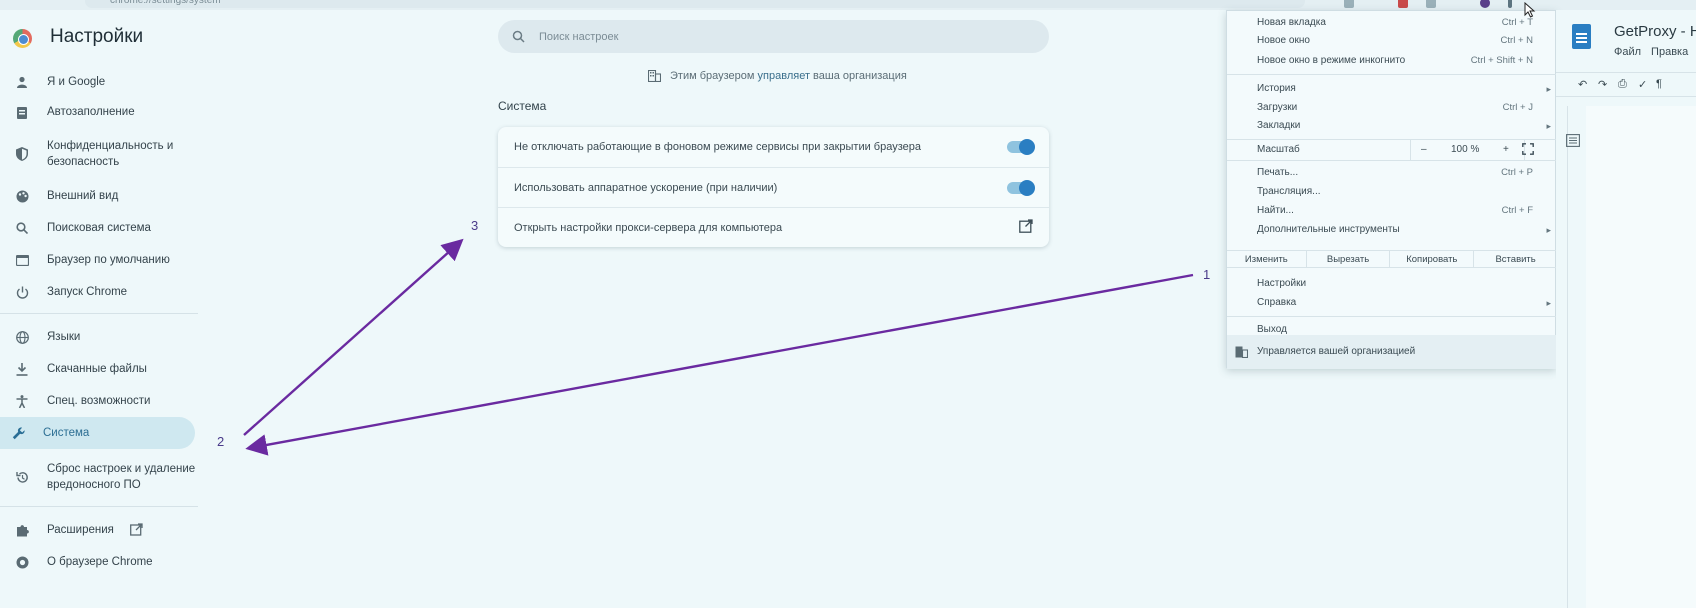  I want to click on menu-edit-row: Изменить Вырезать Копировать Вставить, so click(1392, 259).